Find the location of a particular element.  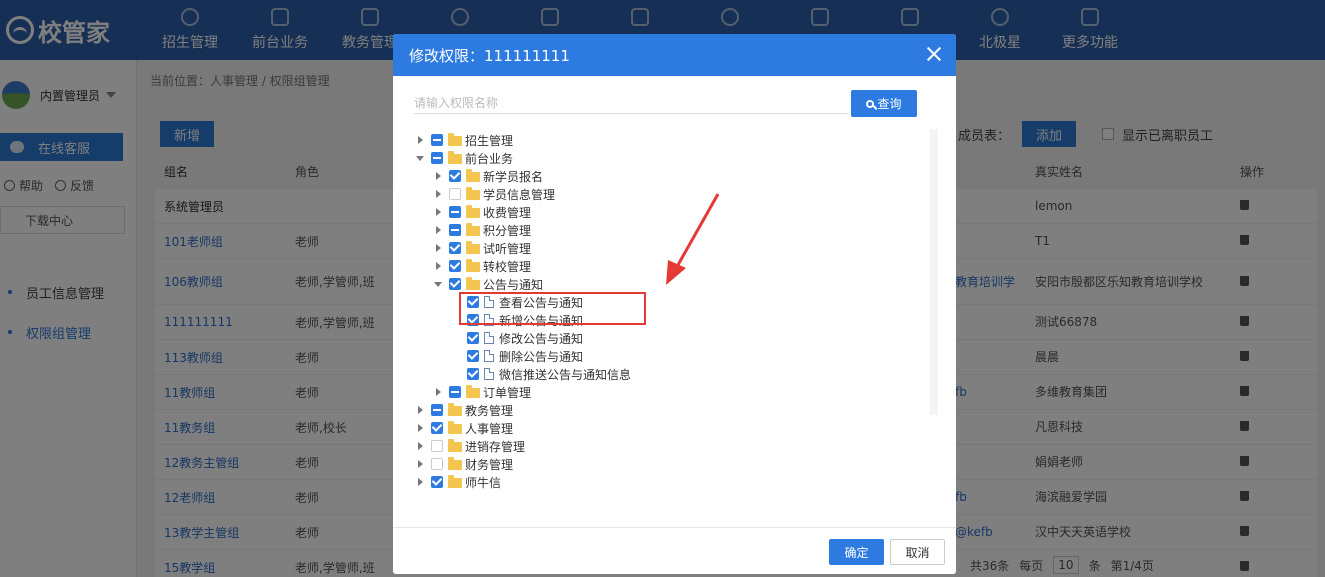

tree-node: 公告与通知 is located at coordinates (488, 284).